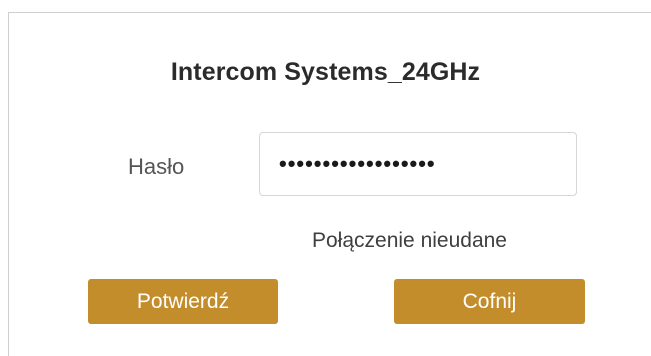 The image size is (651, 356). Describe the element at coordinates (156, 166) in the screenshot. I see `password-label: Hasło` at that location.